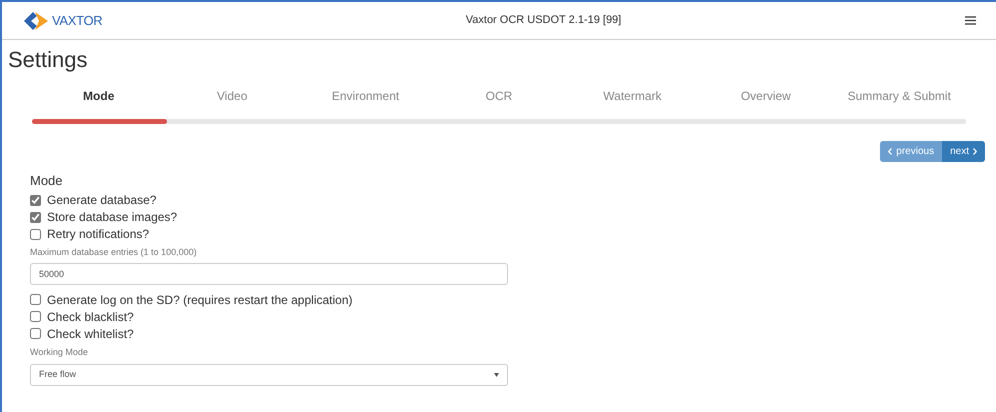 The height and width of the screenshot is (412, 996). I want to click on checkbox-label: Retry notifications?, so click(98, 234).